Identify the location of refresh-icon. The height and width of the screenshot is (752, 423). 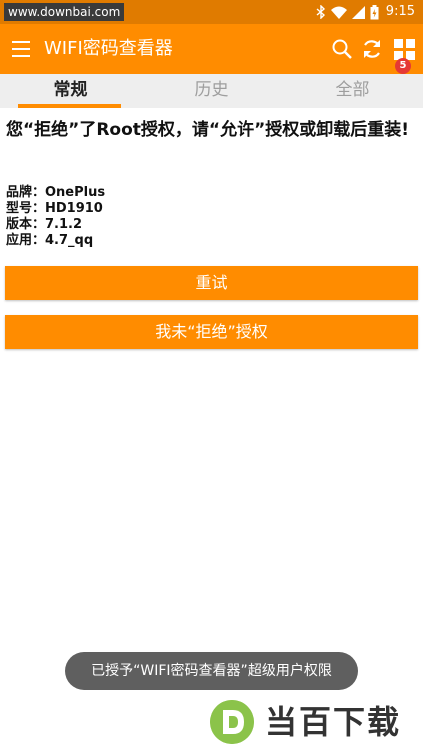
(372, 49).